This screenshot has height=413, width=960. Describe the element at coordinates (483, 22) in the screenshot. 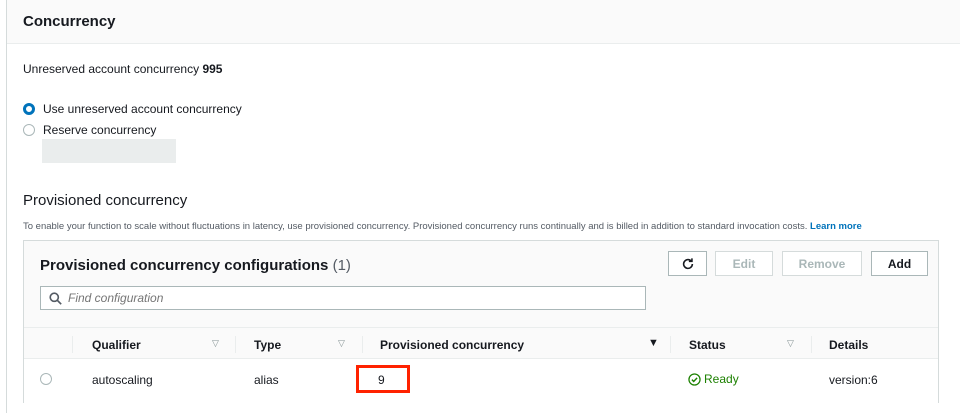

I see `panel-header: Concurrency` at that location.